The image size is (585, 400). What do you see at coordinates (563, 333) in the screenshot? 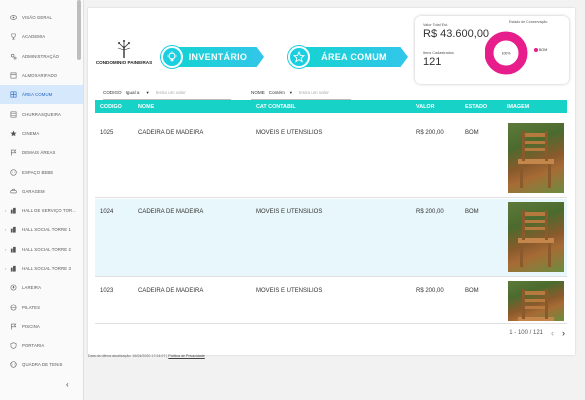
I see `next-page-button: ›` at bounding box center [563, 333].